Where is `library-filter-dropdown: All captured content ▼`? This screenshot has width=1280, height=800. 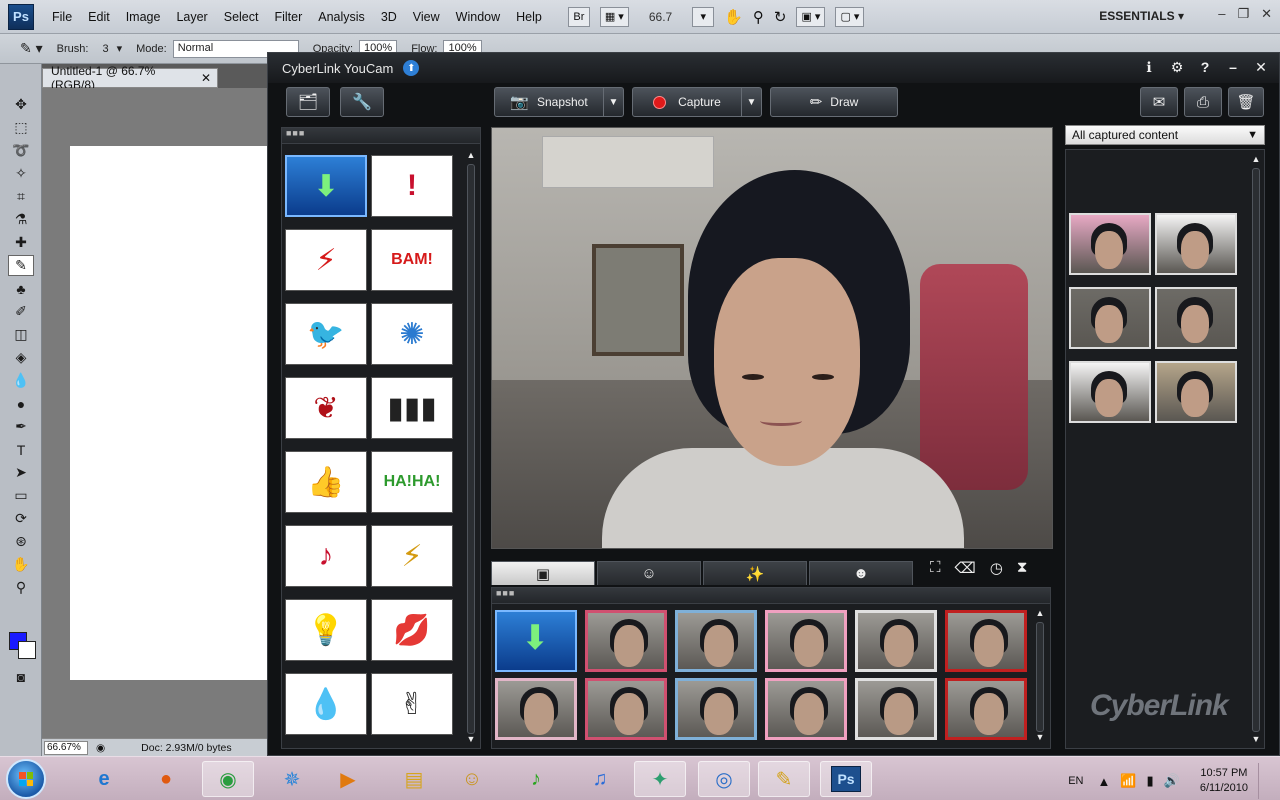 library-filter-dropdown: All captured content ▼ is located at coordinates (1165, 135).